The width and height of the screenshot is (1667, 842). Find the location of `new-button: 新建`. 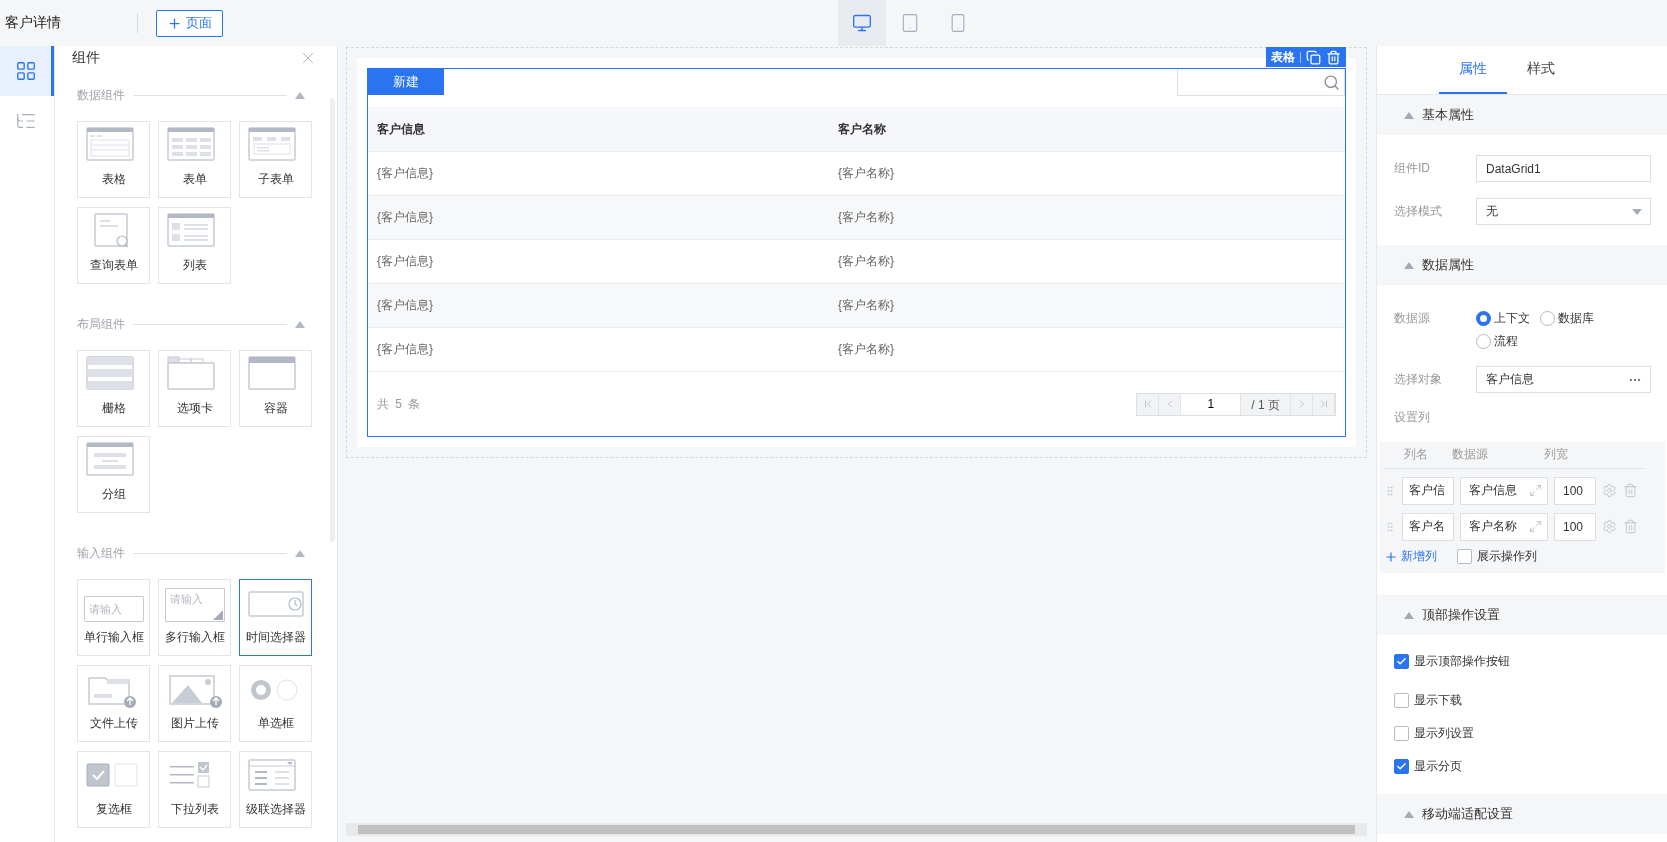

new-button: 新建 is located at coordinates (406, 82).